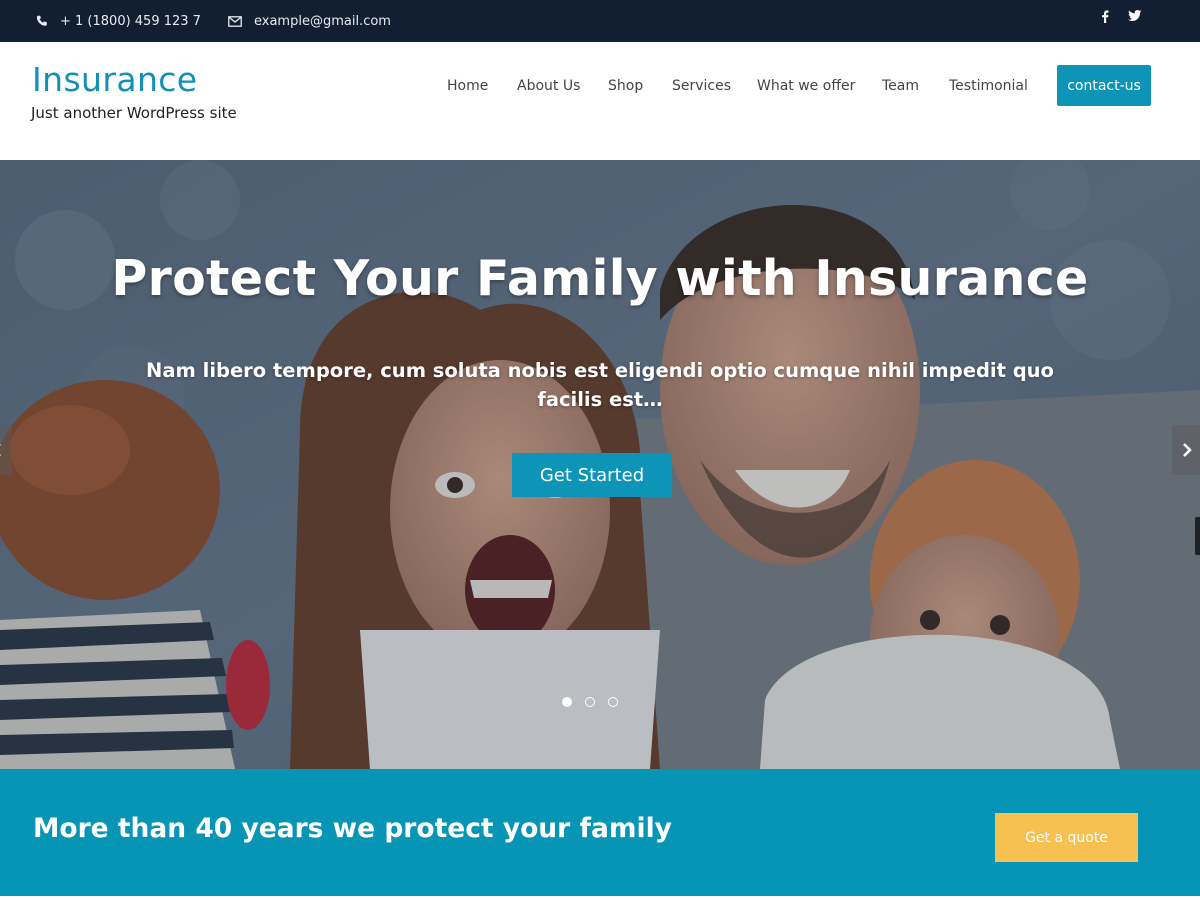 The image size is (1200, 900). I want to click on phone-contact: + 1 (1800) 459 123 7, so click(118, 21).